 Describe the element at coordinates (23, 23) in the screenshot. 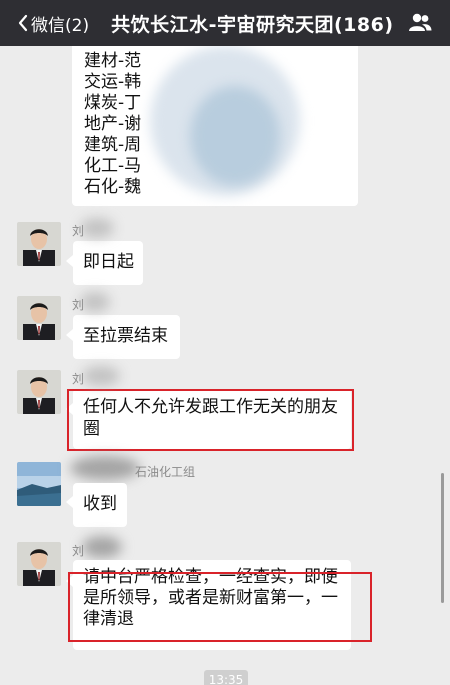

I see `chevron-left-icon` at that location.